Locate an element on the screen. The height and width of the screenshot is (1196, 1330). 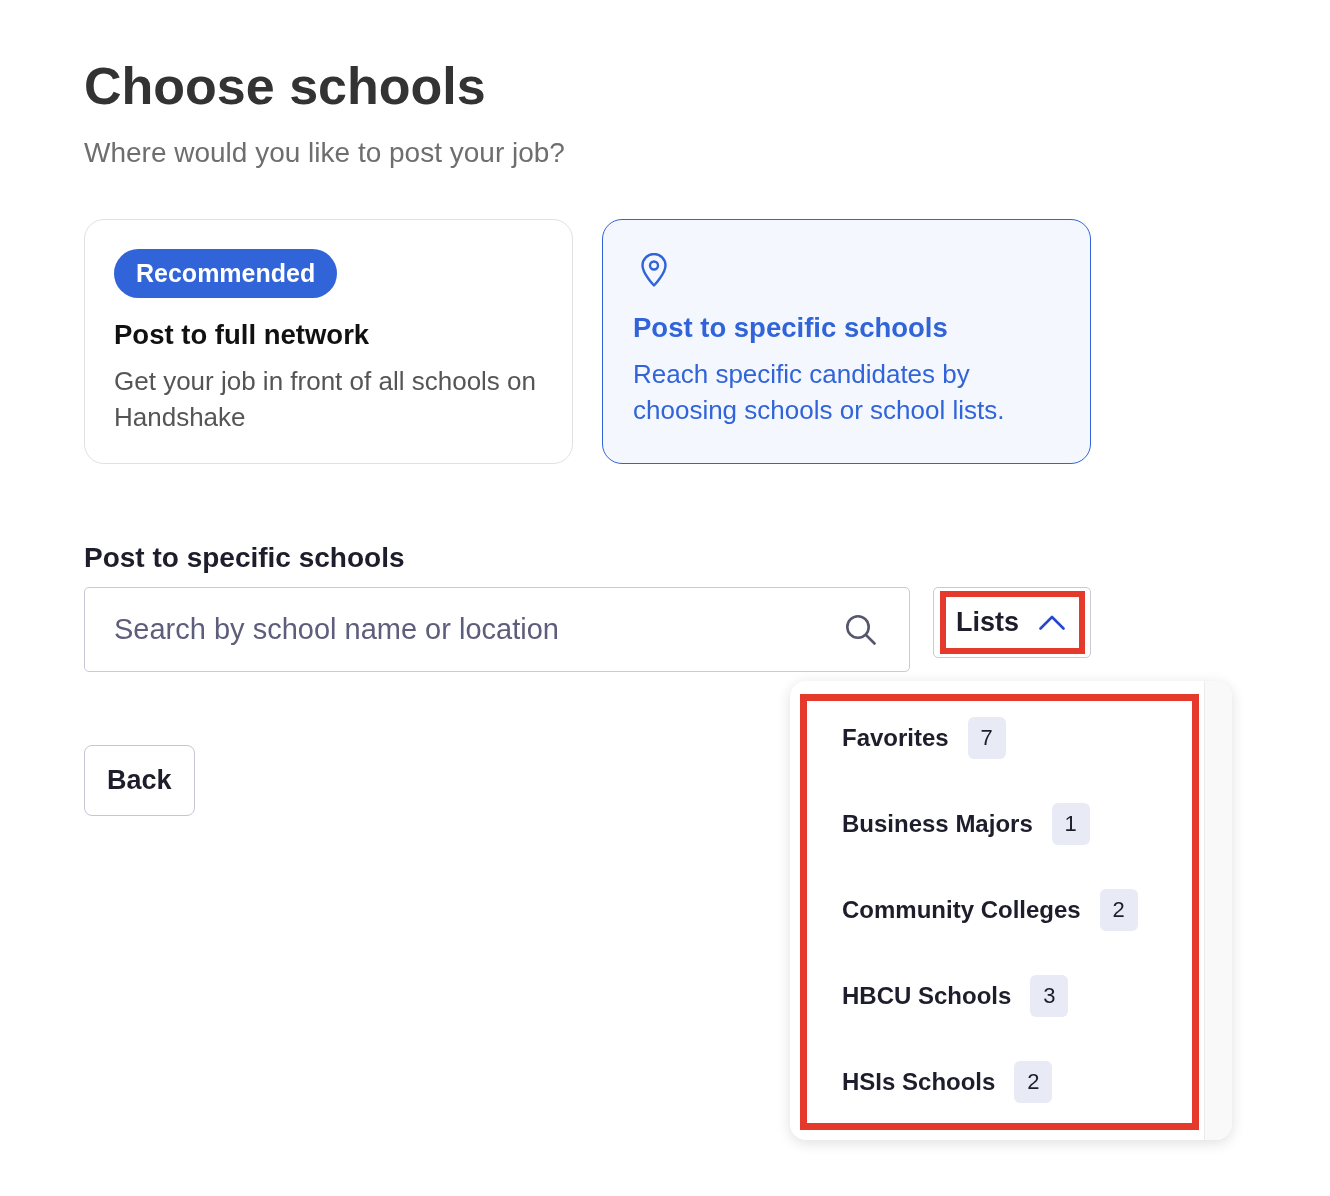
count-badge: 1 is located at coordinates (1070, 824).